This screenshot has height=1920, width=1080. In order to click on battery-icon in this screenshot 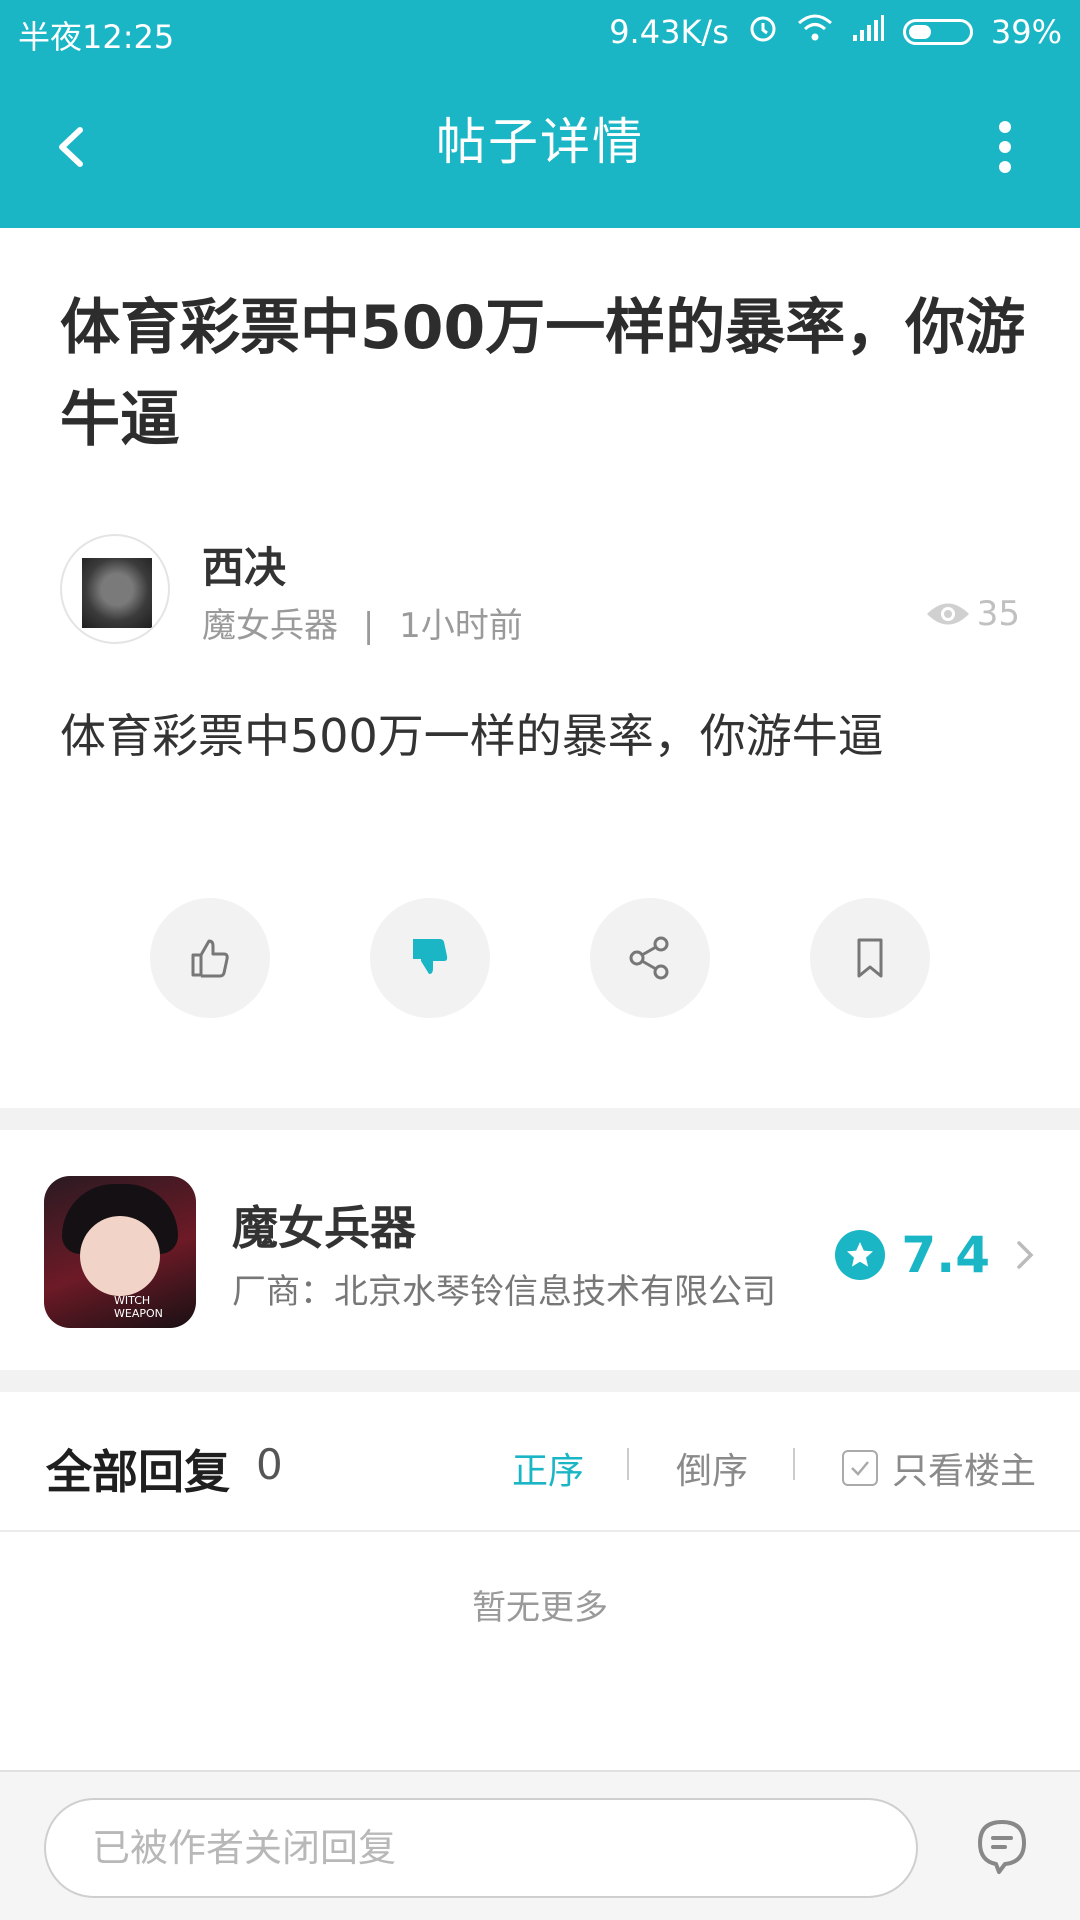, I will do `click(937, 32)`.